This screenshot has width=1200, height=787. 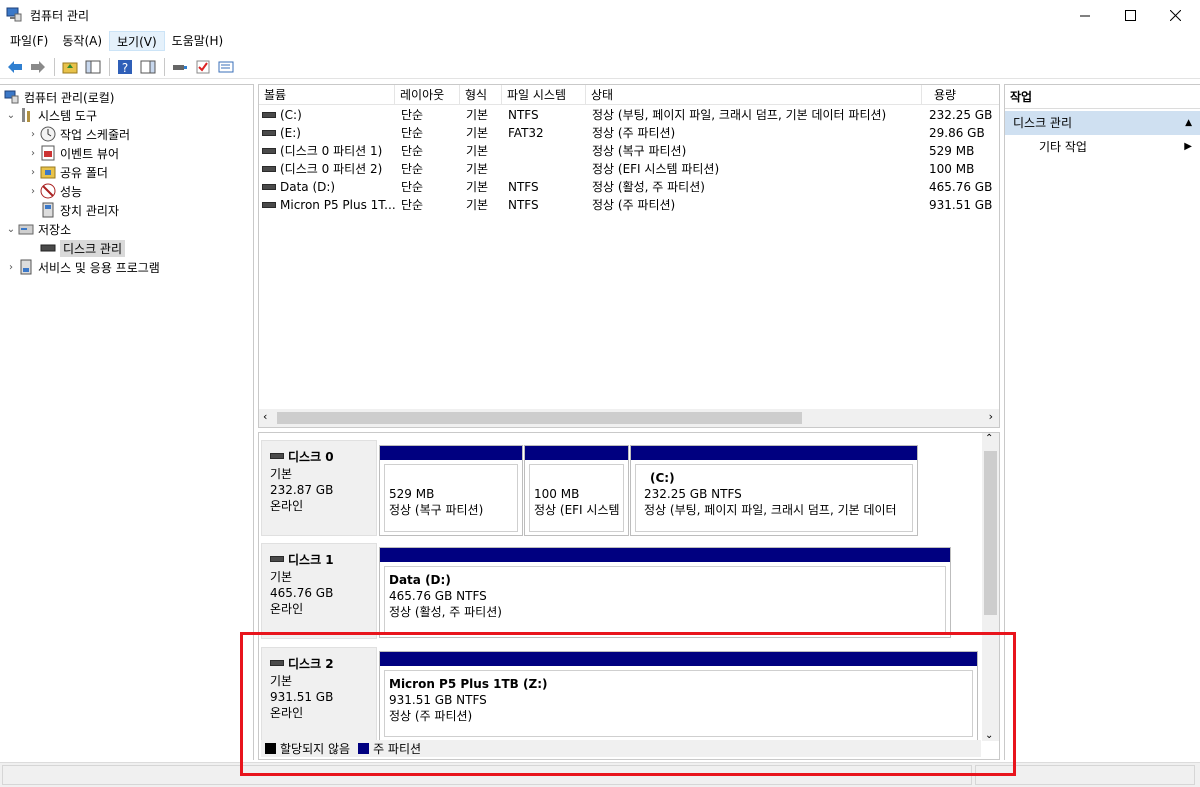 I want to click on tree-device-manager: 장치 관리자, so click(x=79, y=210).